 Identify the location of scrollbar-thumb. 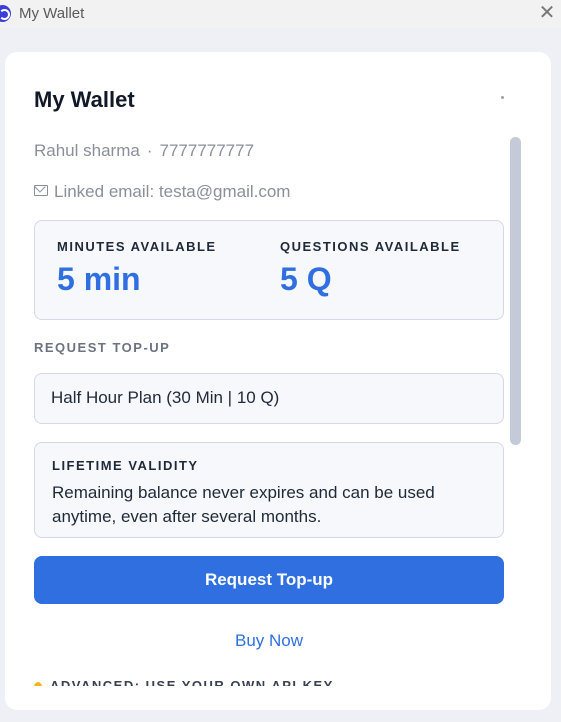
(515, 291).